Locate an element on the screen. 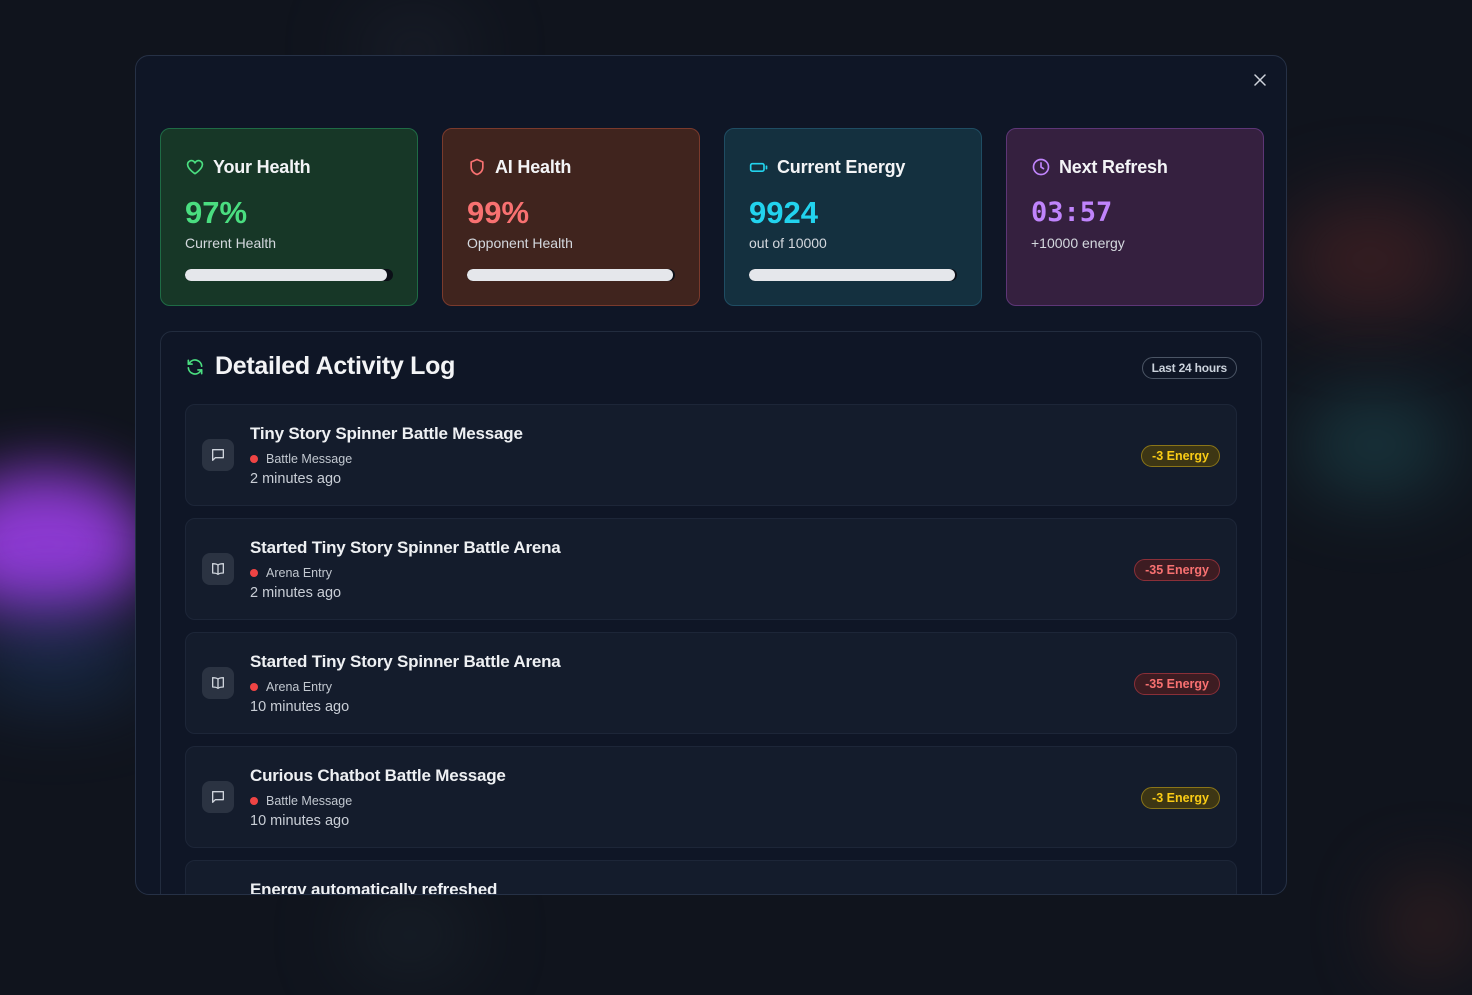 This screenshot has height=995, width=1472. refresh-icon is located at coordinates (195, 366).